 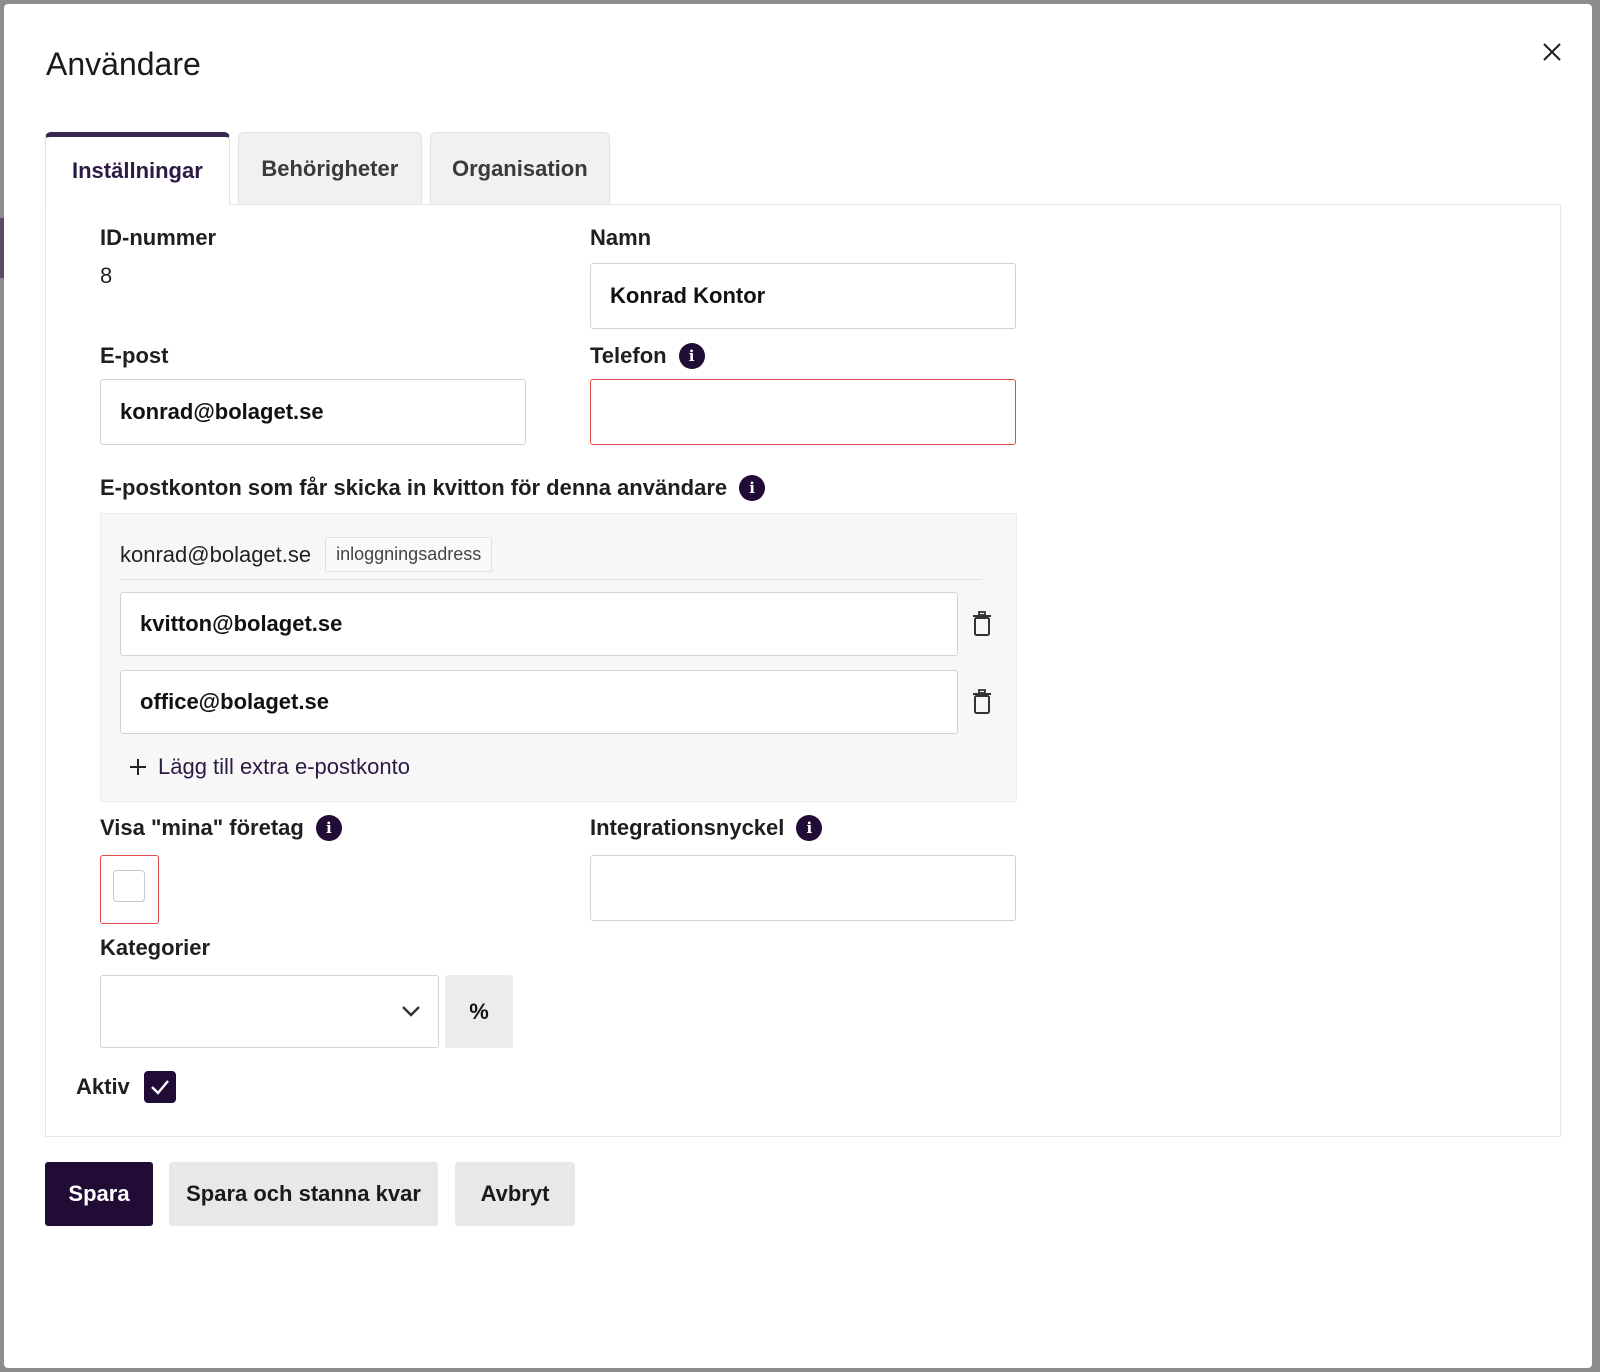 I want to click on show-mine-checkbox-wrapper, so click(x=129, y=889).